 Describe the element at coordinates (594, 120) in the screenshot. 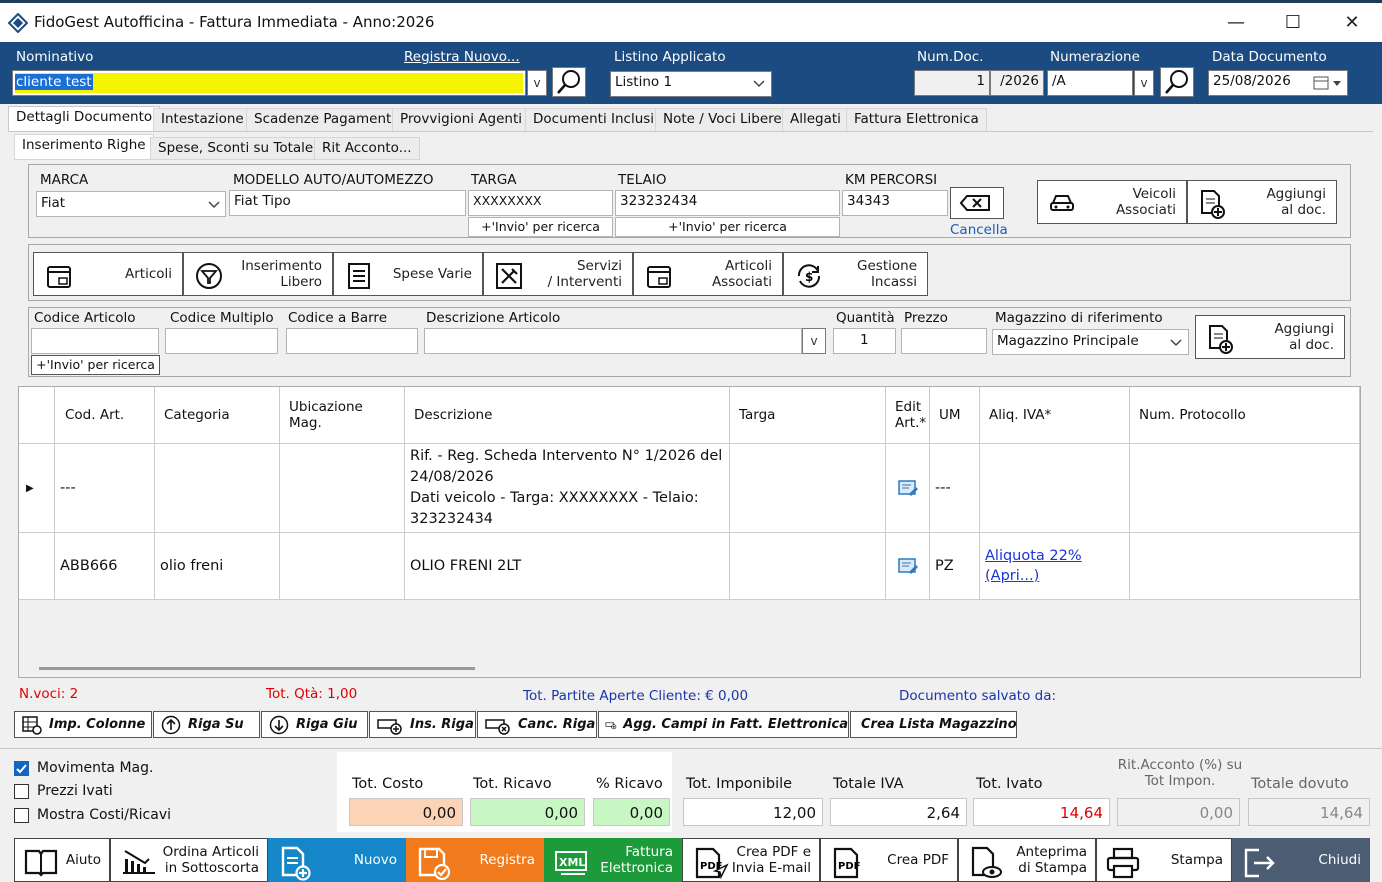

I see `tab-documenti-inclusi: Documenti Inclusi` at that location.